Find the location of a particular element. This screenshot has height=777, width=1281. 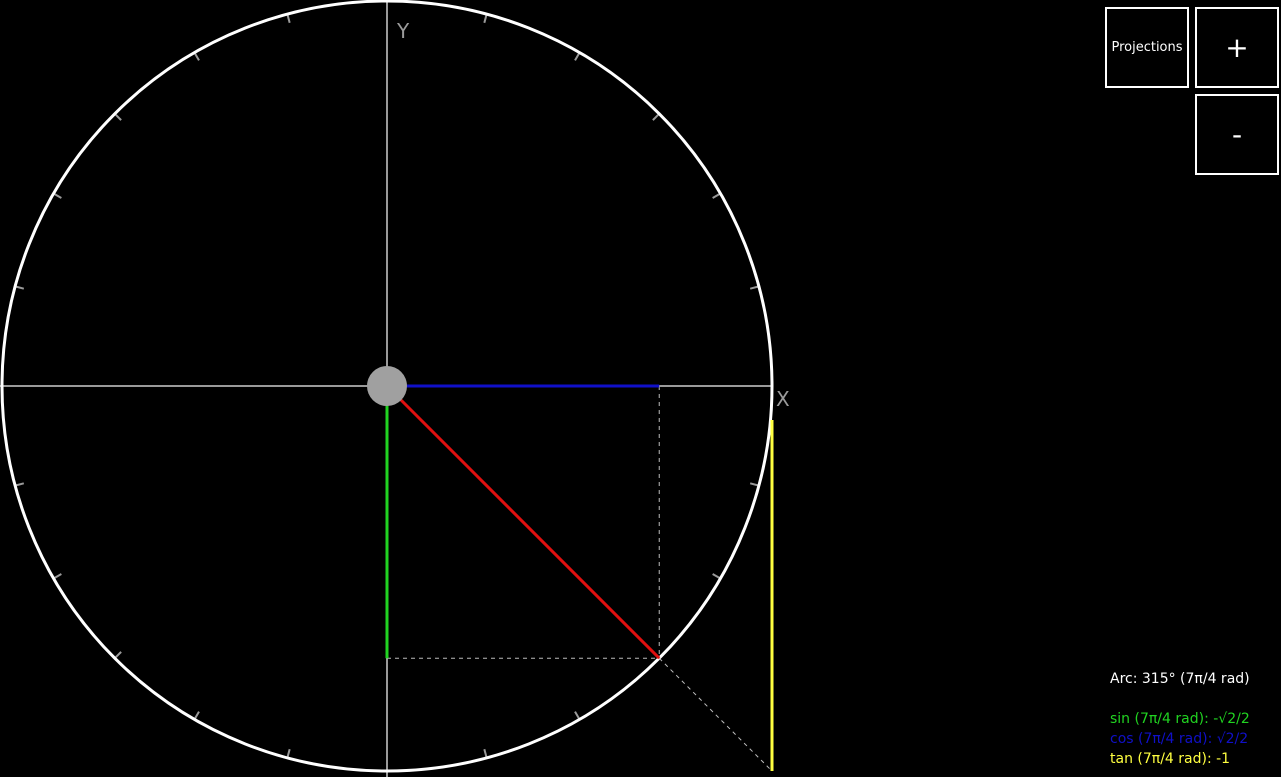

y-axis-label: Y is located at coordinates (403, 31).